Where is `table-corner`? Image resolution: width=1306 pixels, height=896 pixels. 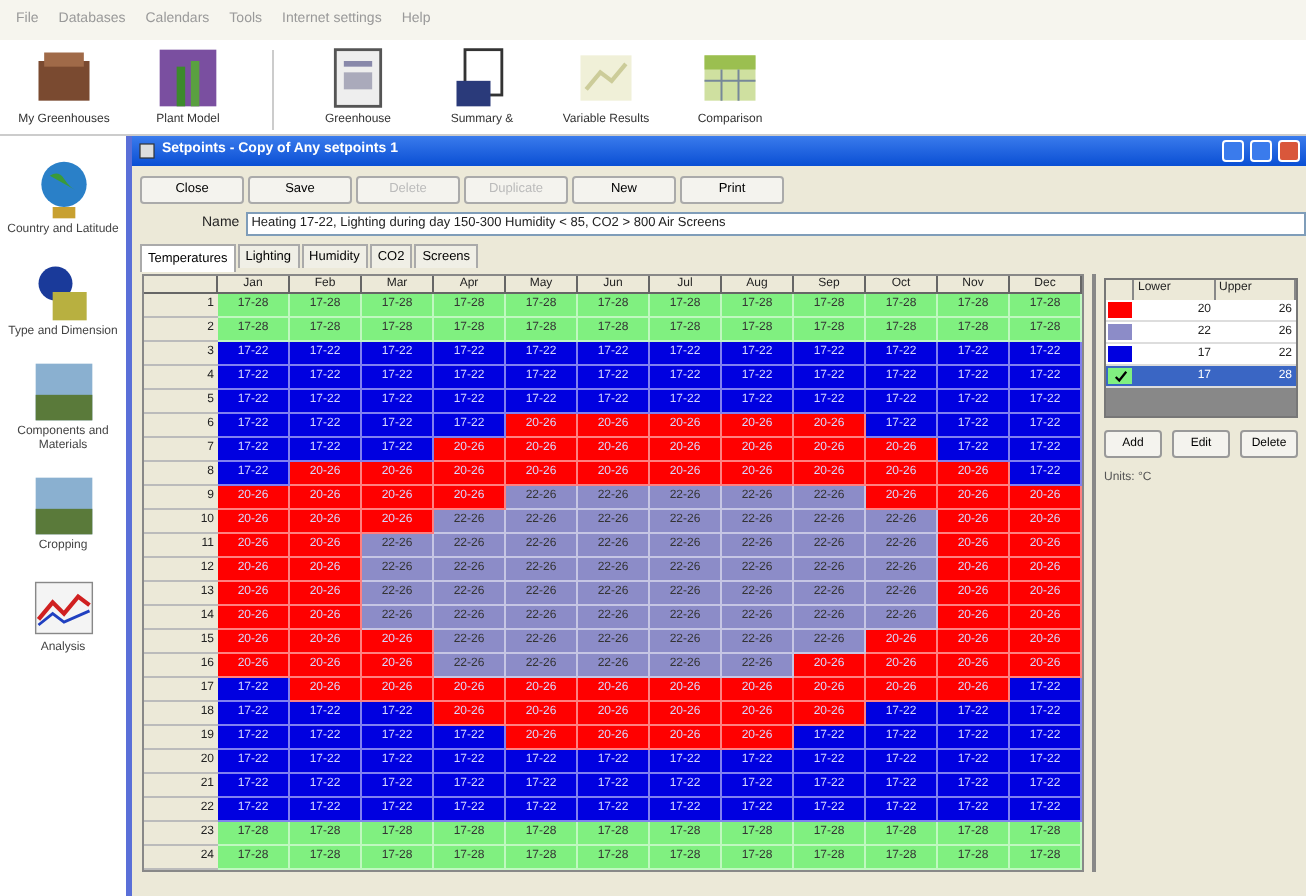 table-corner is located at coordinates (181, 285).